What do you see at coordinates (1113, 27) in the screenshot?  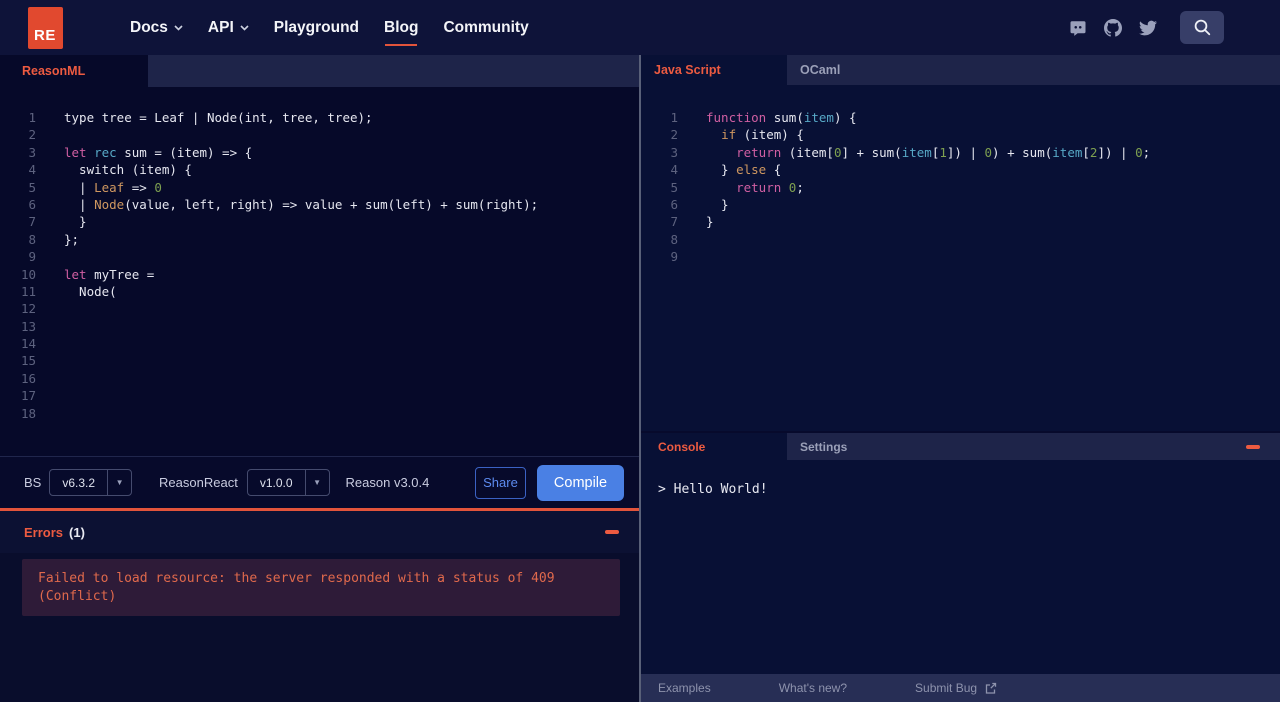 I see `github-icon` at bounding box center [1113, 27].